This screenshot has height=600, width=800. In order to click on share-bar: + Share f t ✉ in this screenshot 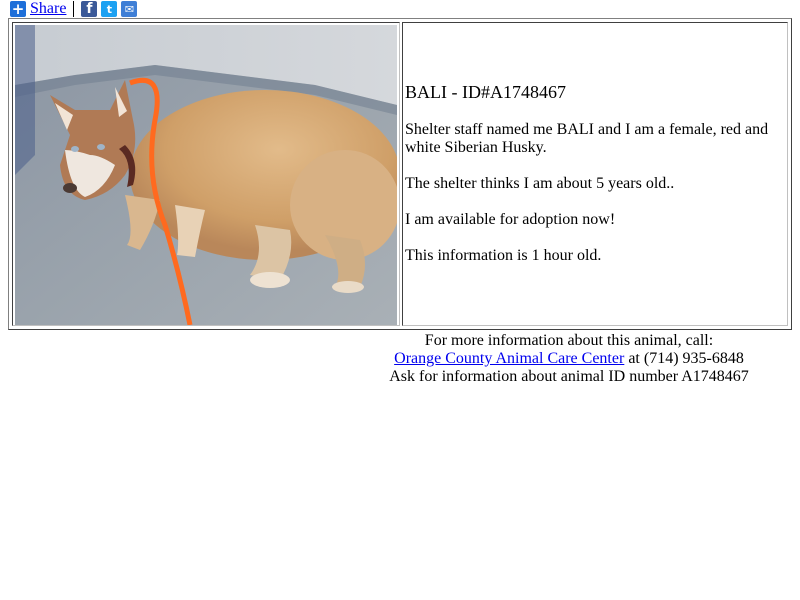, I will do `click(75, 9)`.